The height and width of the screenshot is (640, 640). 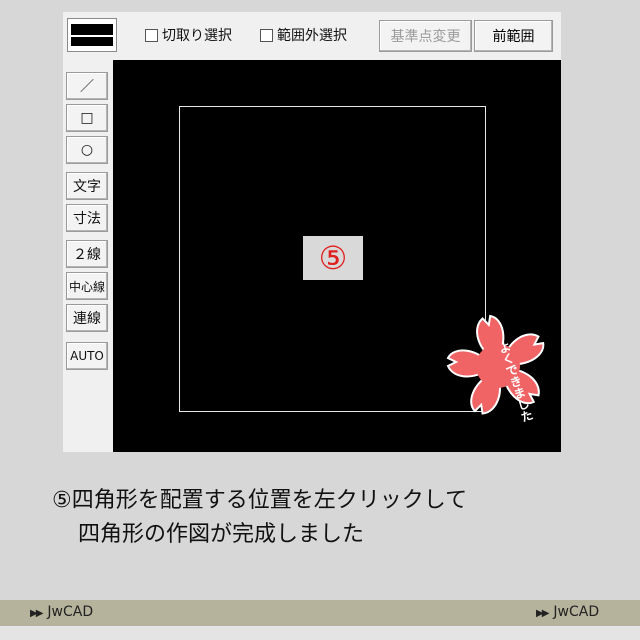 What do you see at coordinates (260, 500) in the screenshot?
I see `caption-line-1: ⑤四角形を配置する位置を左クリックして` at bounding box center [260, 500].